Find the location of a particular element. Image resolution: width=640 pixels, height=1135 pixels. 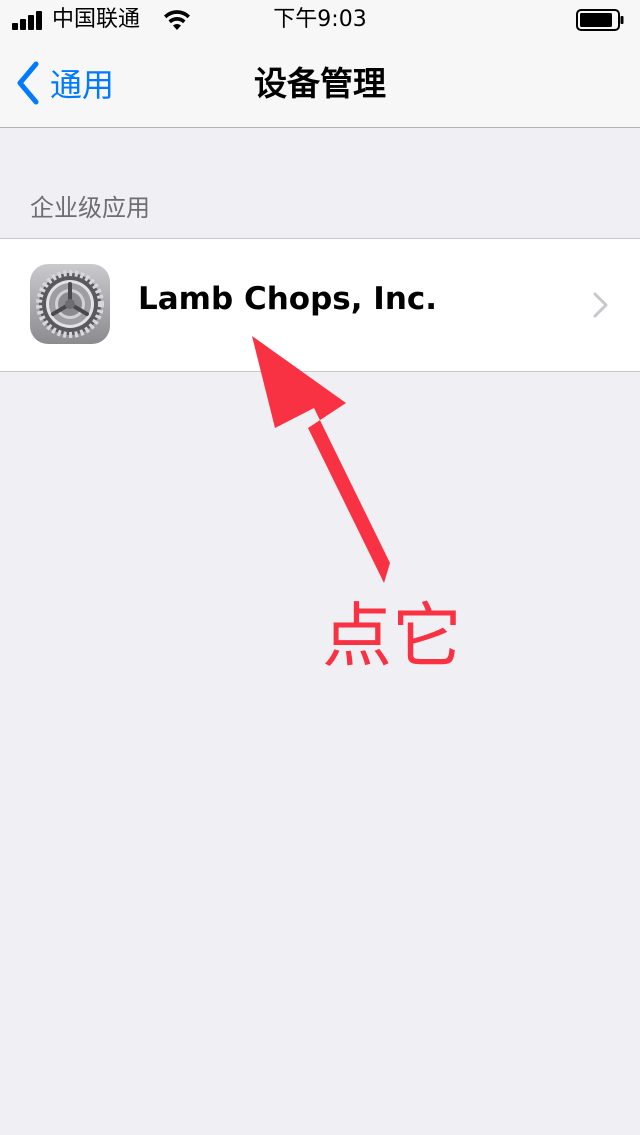

annotation-label: 点它 is located at coordinates (392, 636).